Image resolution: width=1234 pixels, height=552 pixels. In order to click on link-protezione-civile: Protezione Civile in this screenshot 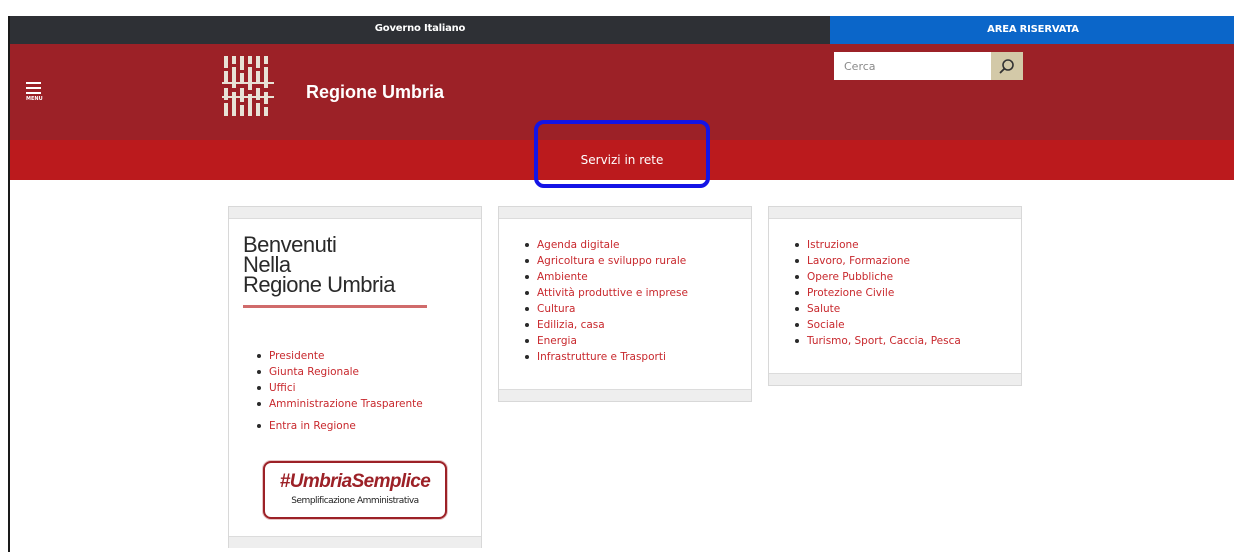, I will do `click(907, 293)`.